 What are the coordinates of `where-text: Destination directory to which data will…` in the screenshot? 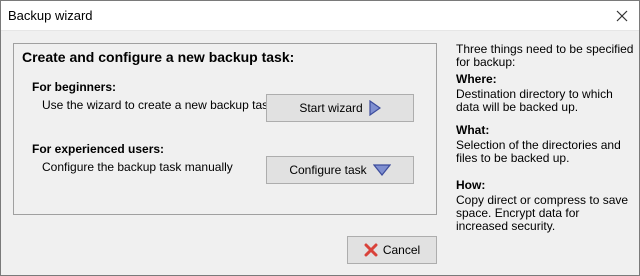 It's located at (534, 100).